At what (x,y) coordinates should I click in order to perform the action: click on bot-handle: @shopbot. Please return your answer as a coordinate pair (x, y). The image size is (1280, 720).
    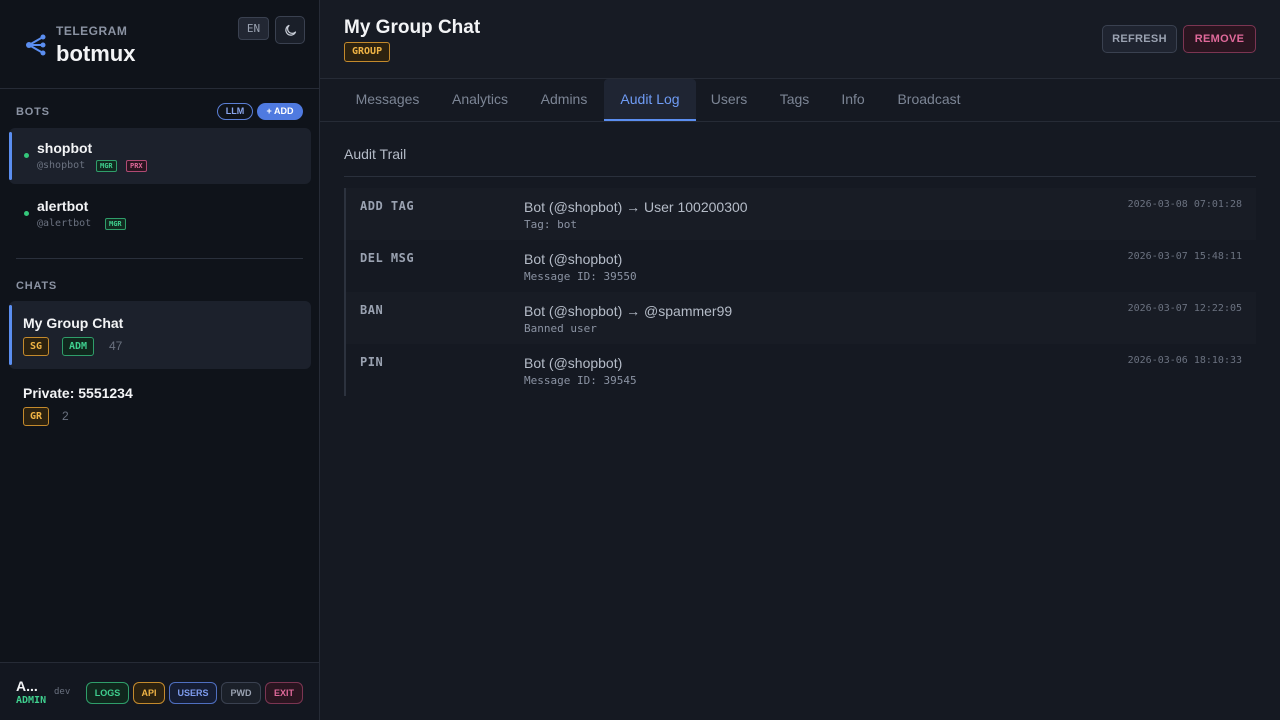
    Looking at the image, I should click on (61, 165).